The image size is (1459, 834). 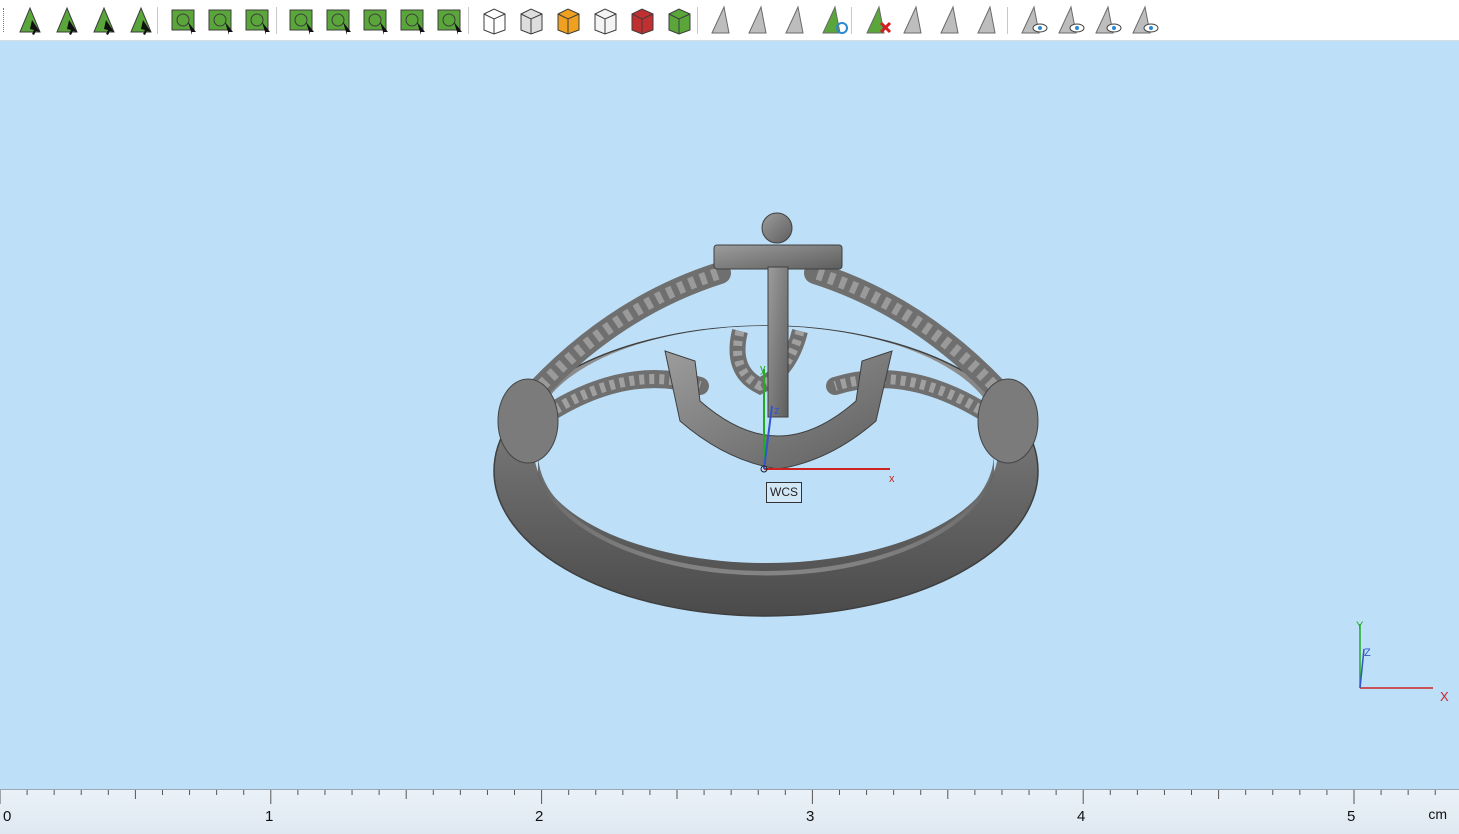 What do you see at coordinates (1008, 421) in the screenshot?
I see `rope-cap-right` at bounding box center [1008, 421].